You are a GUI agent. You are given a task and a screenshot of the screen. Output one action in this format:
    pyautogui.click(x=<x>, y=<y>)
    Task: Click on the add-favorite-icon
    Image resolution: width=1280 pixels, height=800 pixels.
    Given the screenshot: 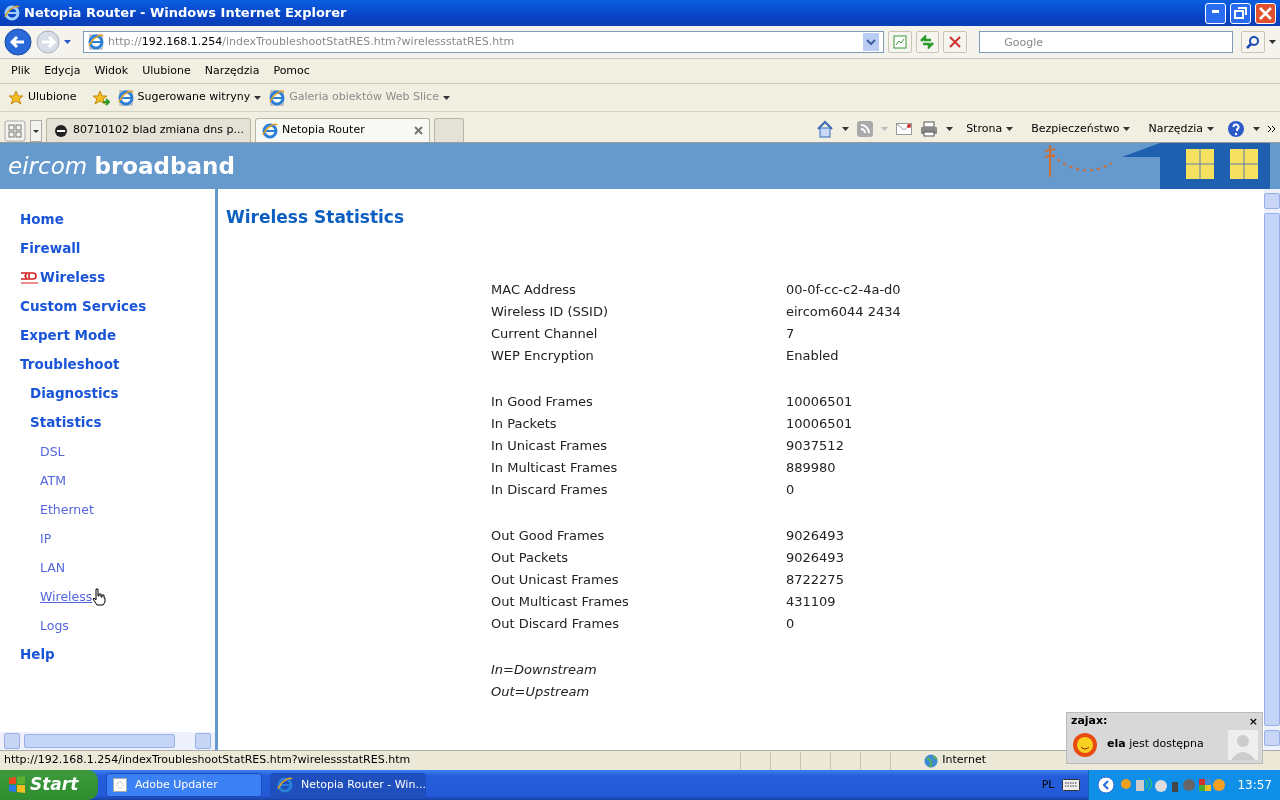 What is the action you would take?
    pyautogui.click(x=100, y=97)
    